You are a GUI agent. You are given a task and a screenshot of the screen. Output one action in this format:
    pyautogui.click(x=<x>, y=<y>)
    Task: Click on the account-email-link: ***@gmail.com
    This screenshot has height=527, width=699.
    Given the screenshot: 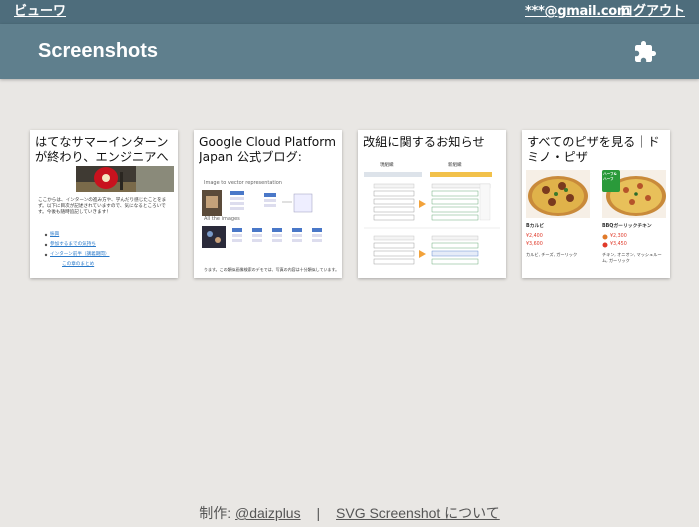 What is the action you would take?
    pyautogui.click(x=577, y=12)
    